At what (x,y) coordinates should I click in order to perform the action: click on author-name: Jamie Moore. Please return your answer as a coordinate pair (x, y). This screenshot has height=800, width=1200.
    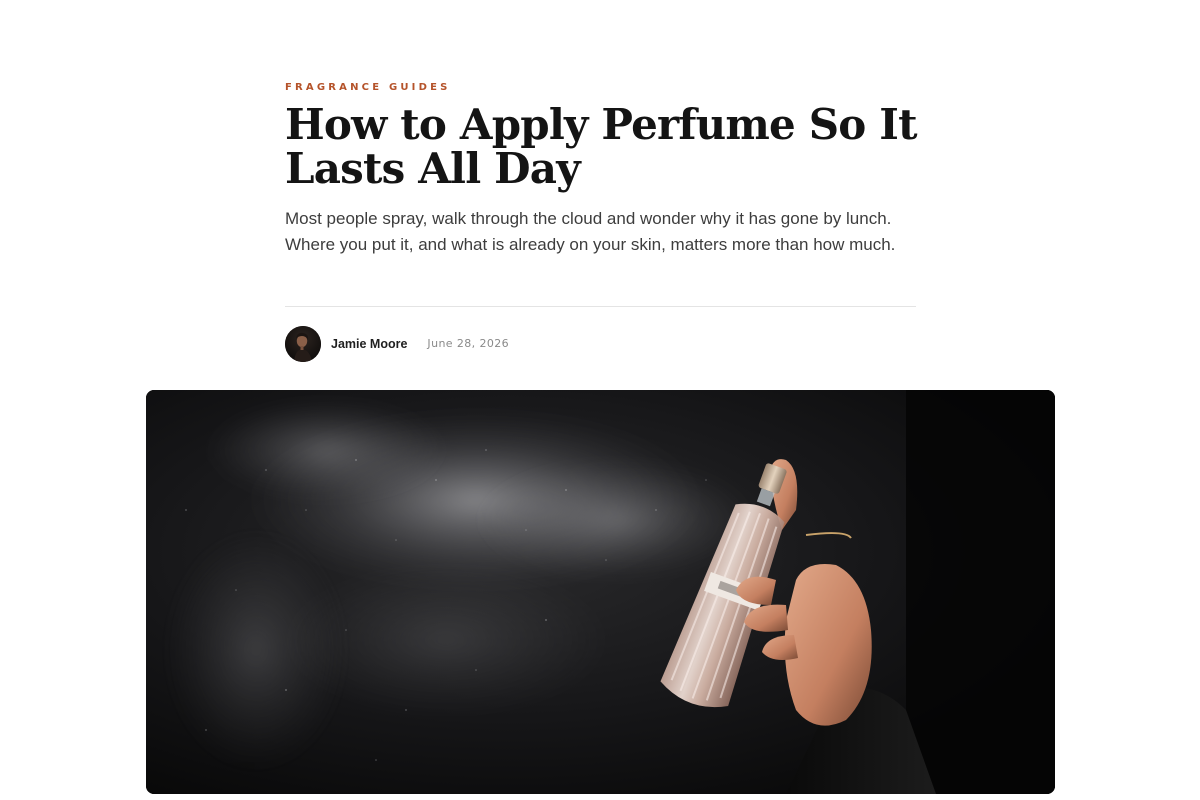
    Looking at the image, I should click on (369, 344).